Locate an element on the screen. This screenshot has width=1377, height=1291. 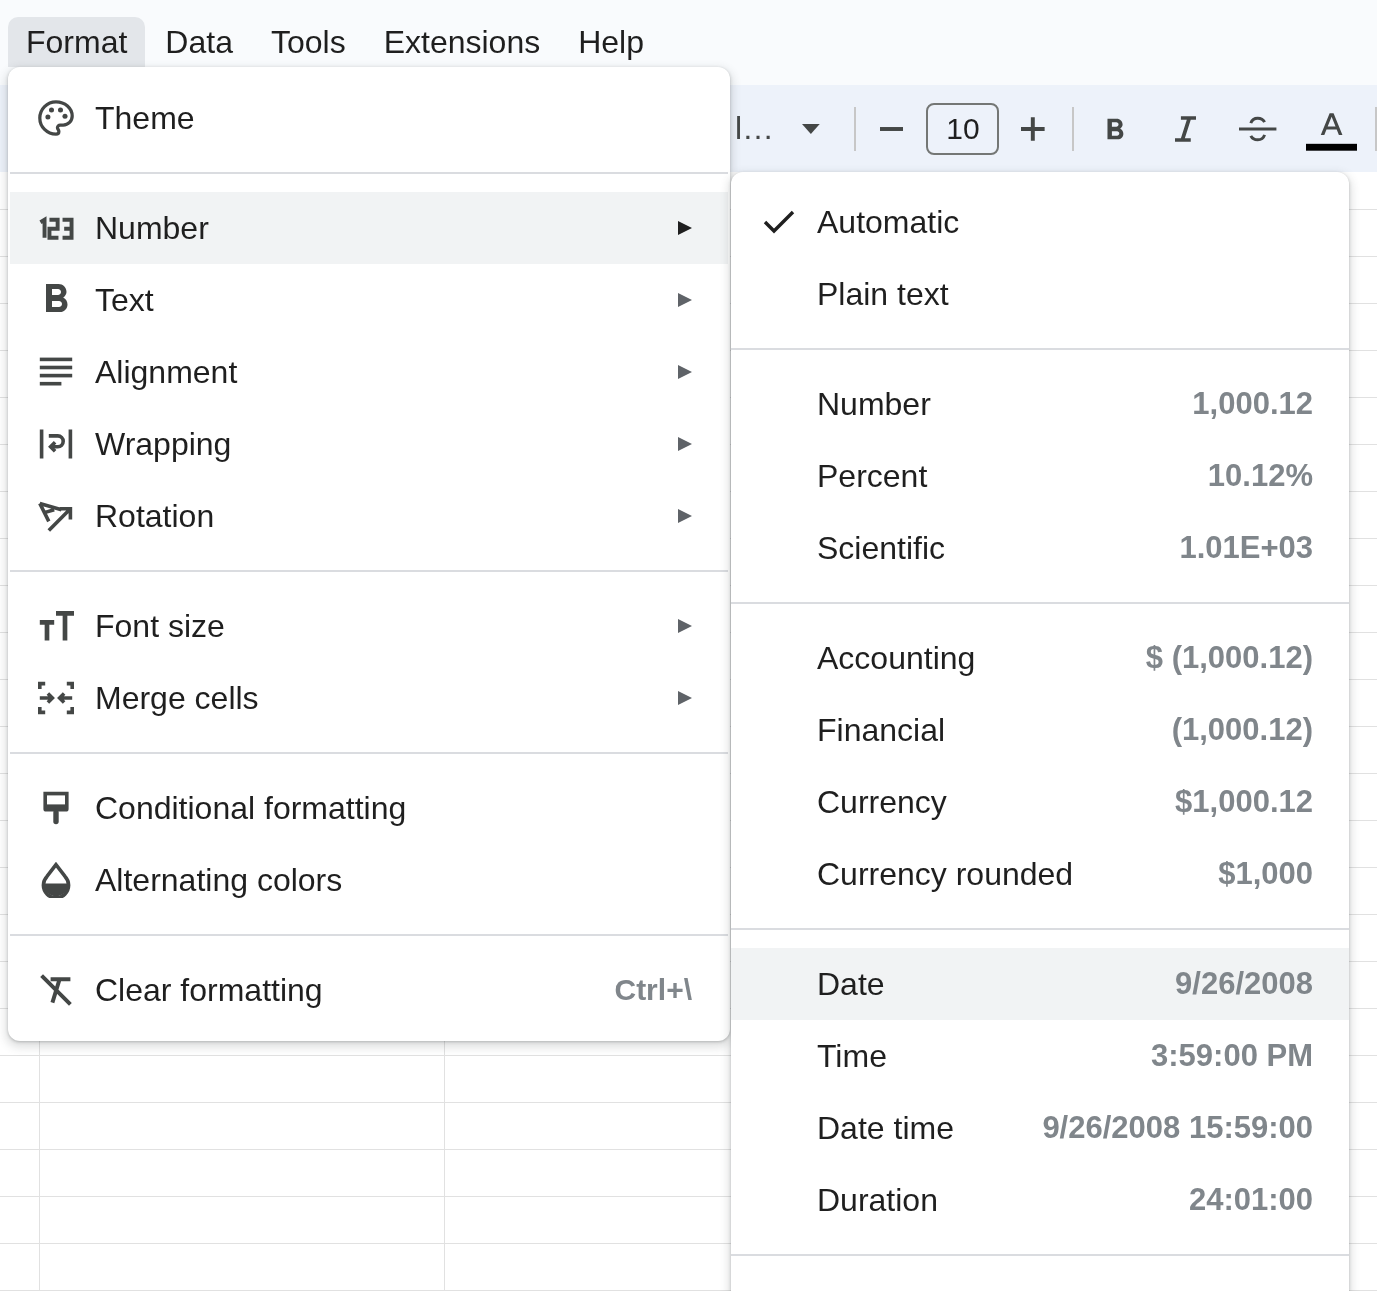
caret-down-icon is located at coordinates (811, 128).